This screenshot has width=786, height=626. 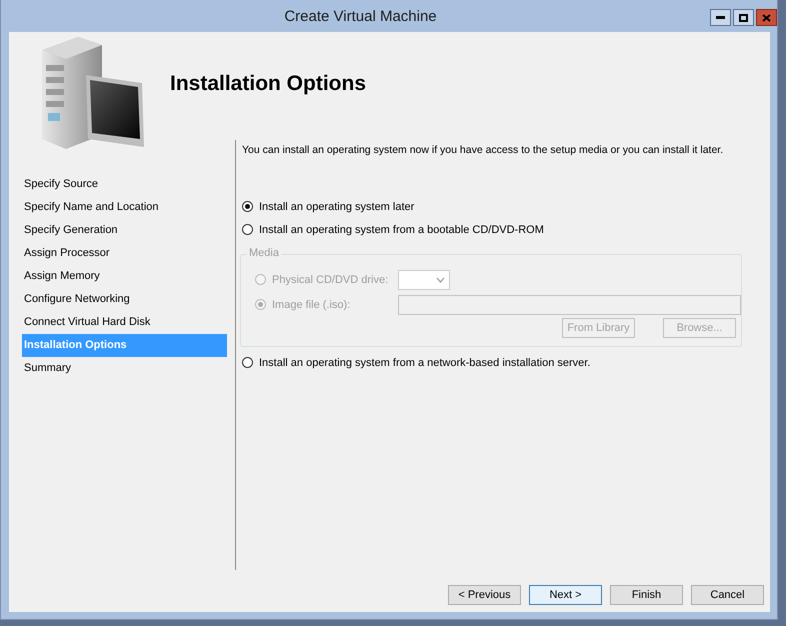 I want to click on option-label: Image file (.iso):, so click(x=311, y=304).